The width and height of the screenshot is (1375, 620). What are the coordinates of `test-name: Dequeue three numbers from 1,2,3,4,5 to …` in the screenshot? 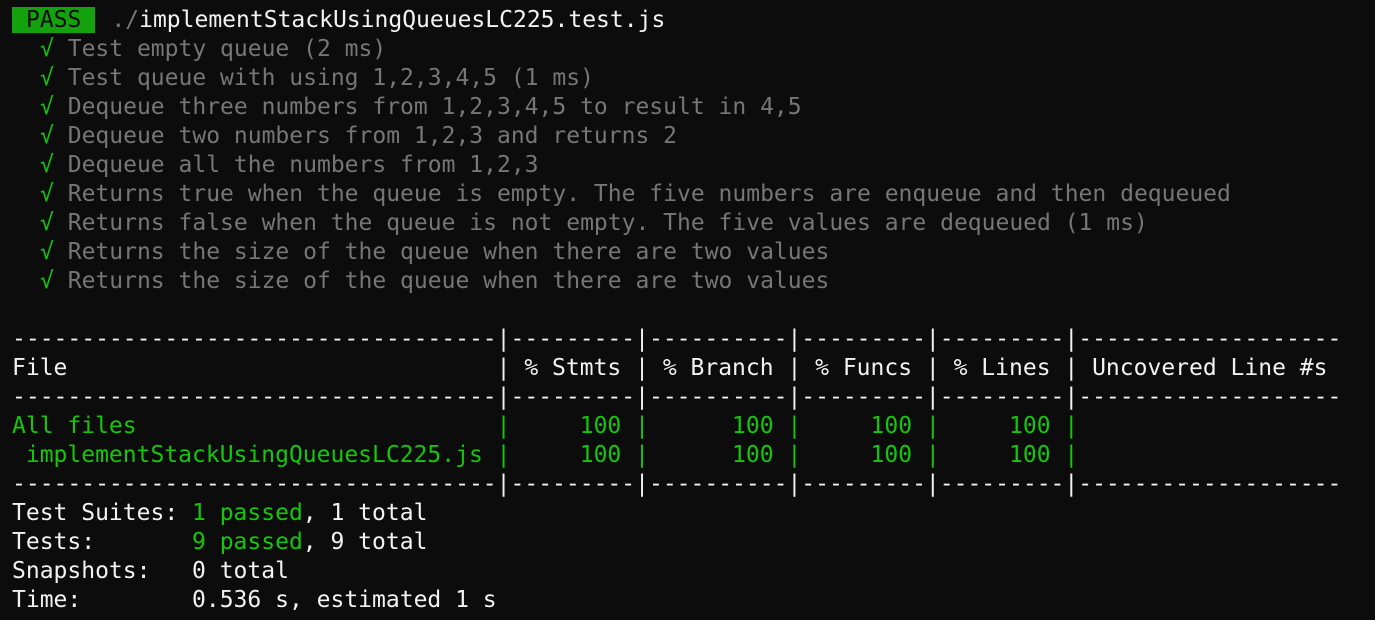 It's located at (434, 107).